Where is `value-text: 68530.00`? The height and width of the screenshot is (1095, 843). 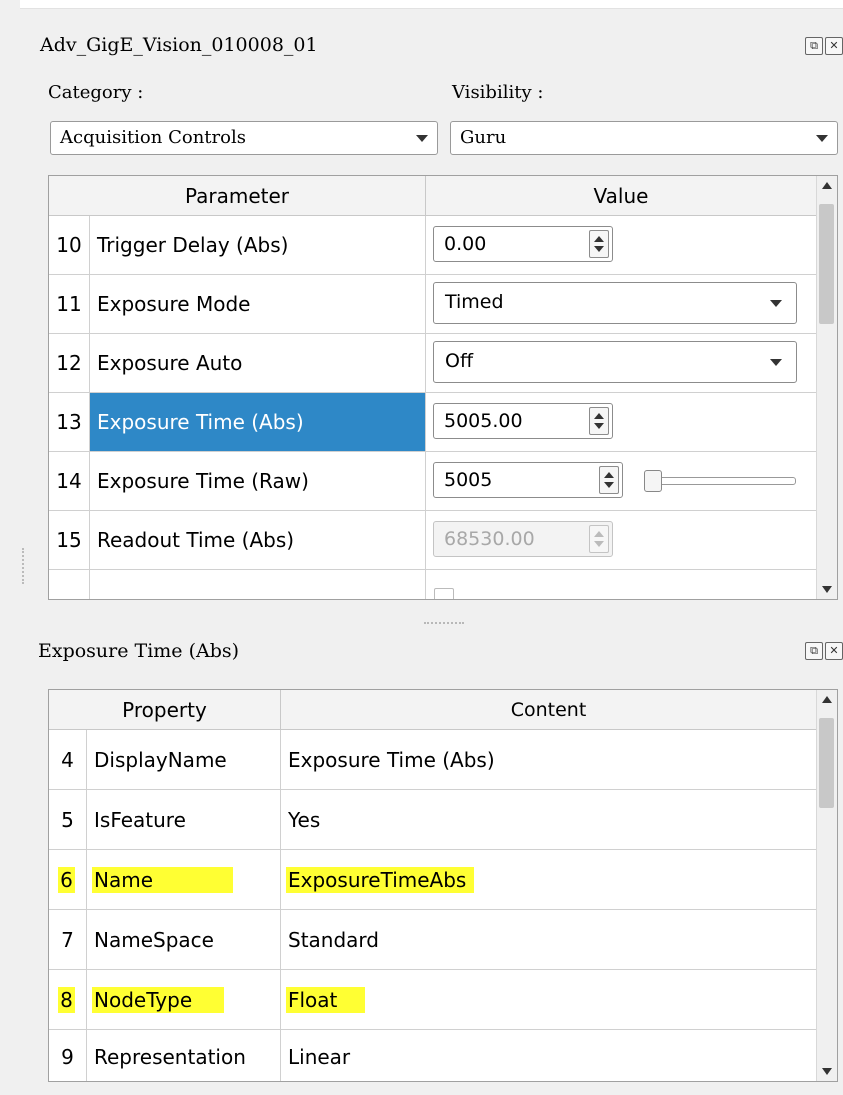 value-text: 68530.00 is located at coordinates (489, 539).